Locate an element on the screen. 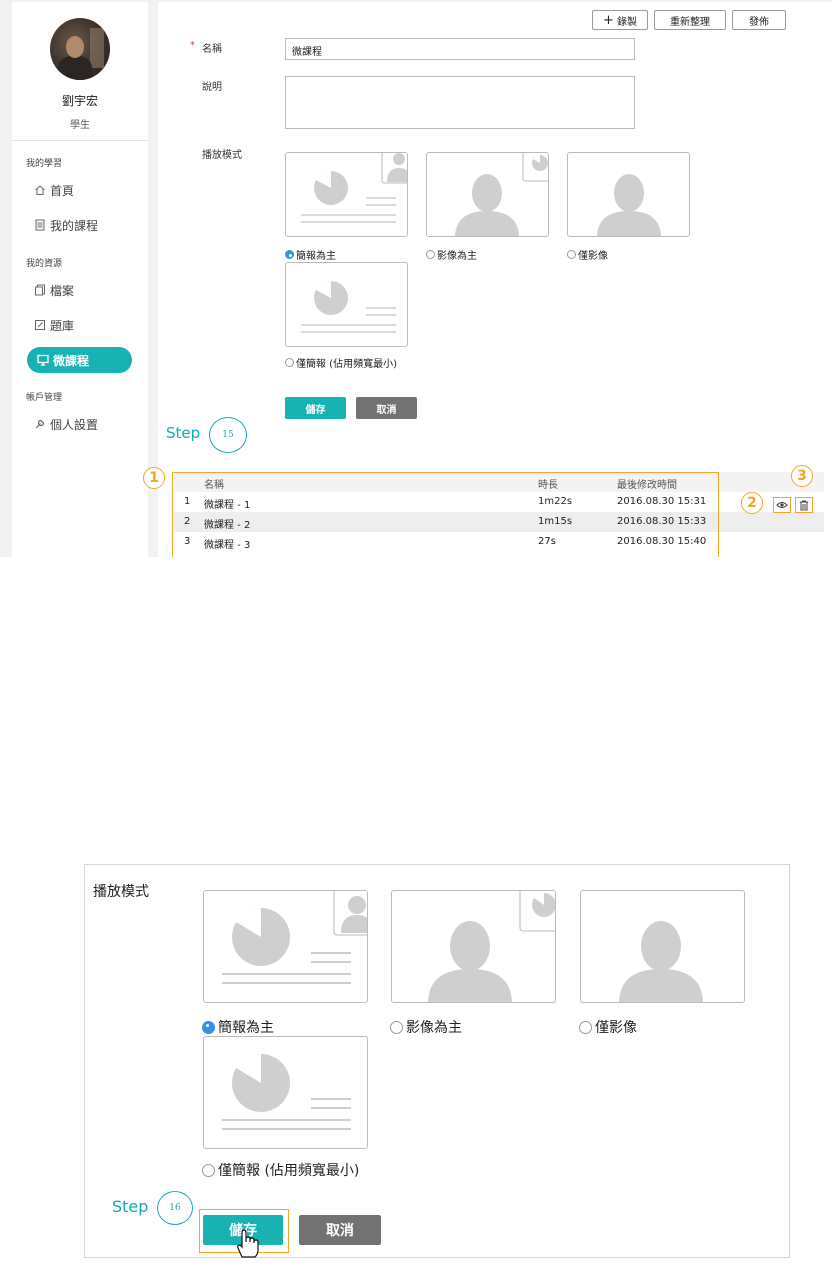 The width and height of the screenshot is (832, 1278). sidebar-section-resources: 我的資源 is located at coordinates (44, 264).